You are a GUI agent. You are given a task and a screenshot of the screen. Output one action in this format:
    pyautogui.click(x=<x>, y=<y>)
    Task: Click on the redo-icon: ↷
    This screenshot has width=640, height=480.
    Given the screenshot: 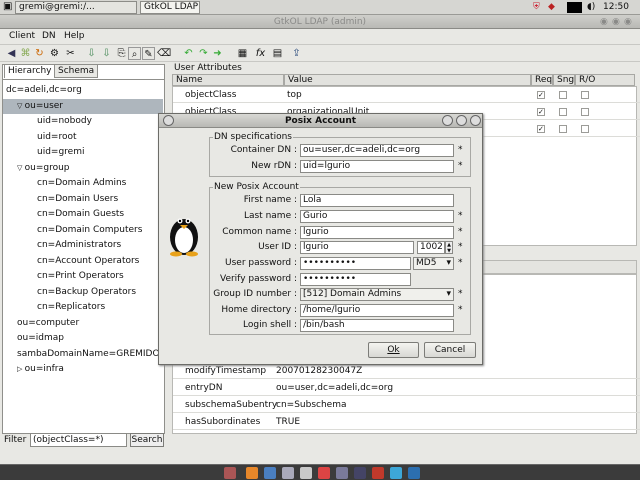 What is the action you would take?
    pyautogui.click(x=203, y=53)
    